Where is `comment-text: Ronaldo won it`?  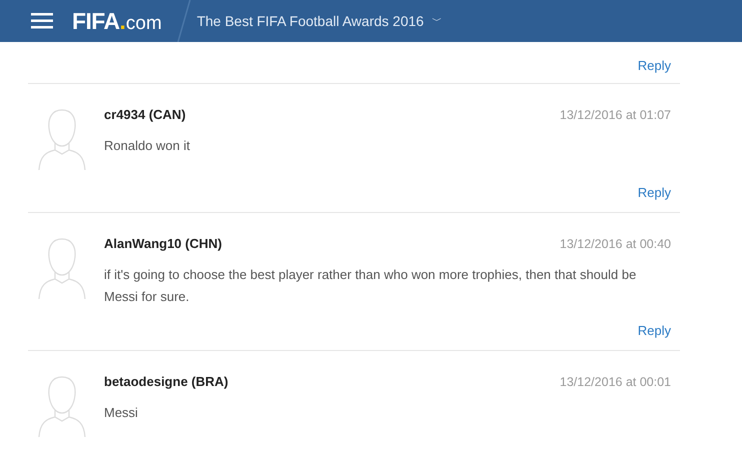
comment-text: Ronaldo won it is located at coordinates (147, 146).